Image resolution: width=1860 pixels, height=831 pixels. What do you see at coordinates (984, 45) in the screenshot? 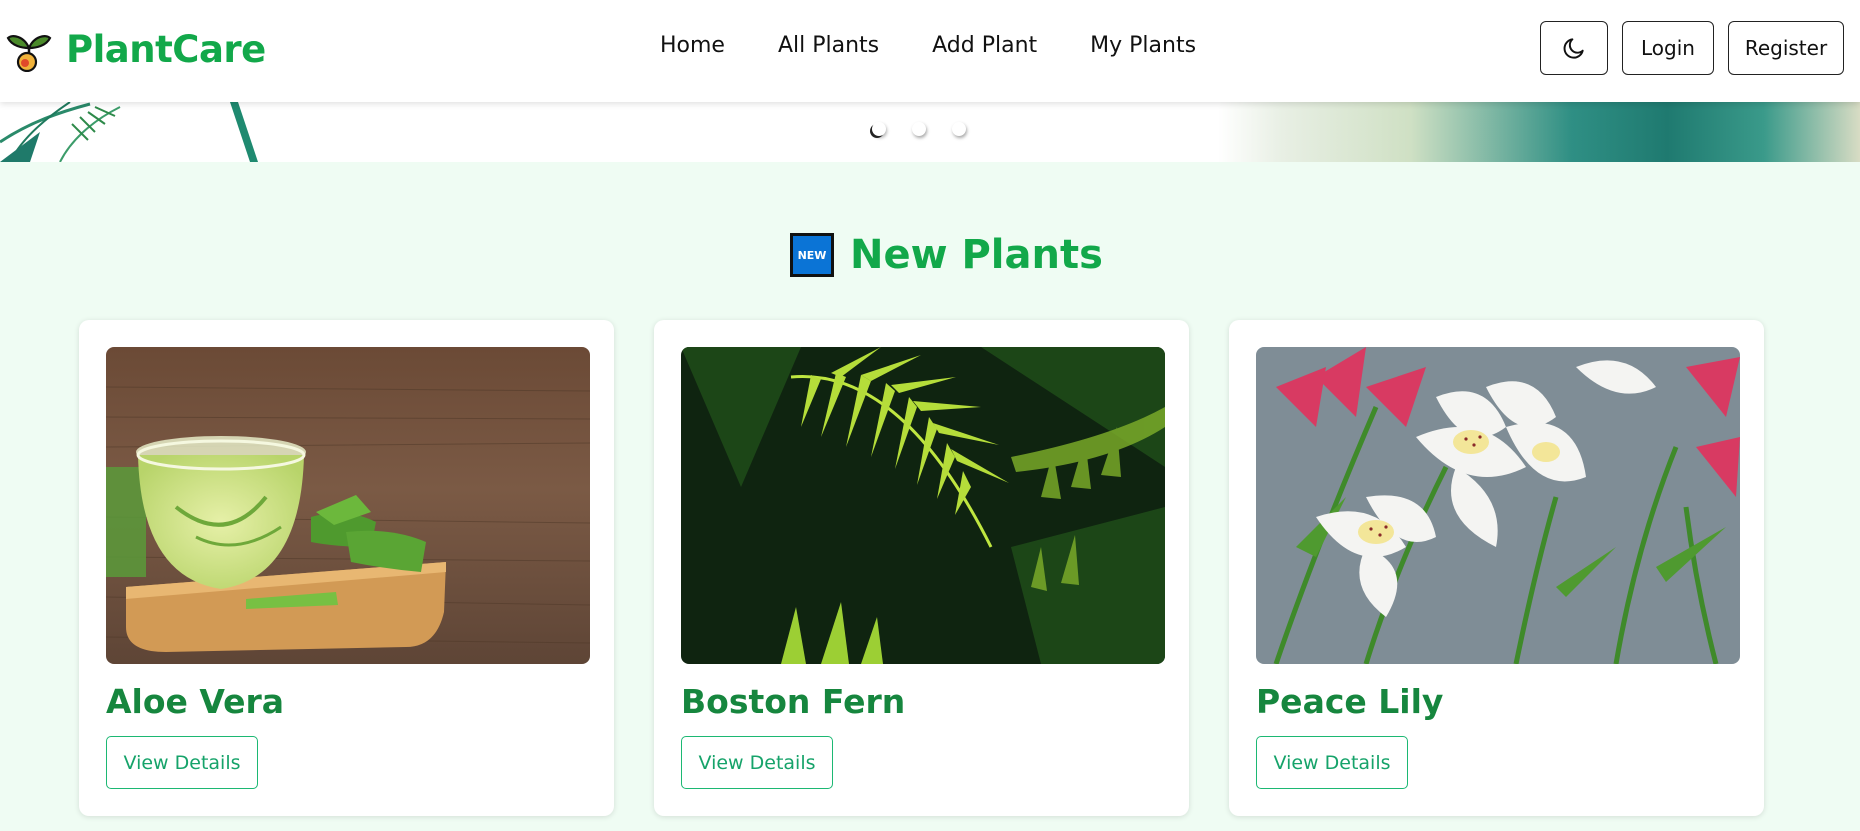
I see `nav-add-plant: Add Plant` at bounding box center [984, 45].